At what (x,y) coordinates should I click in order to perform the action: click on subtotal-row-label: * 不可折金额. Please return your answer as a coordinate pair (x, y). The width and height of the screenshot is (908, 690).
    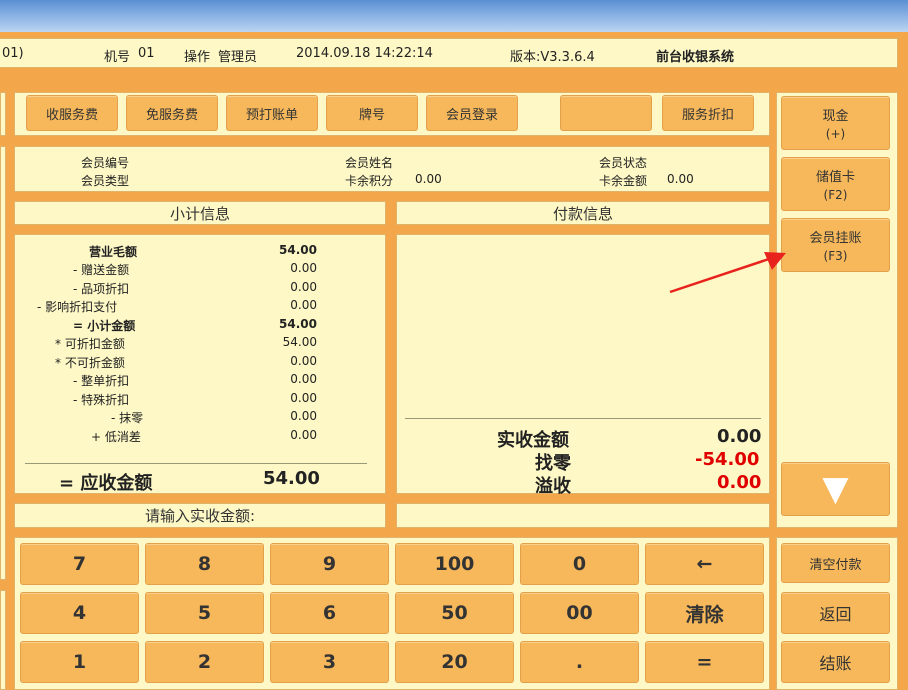
    Looking at the image, I should click on (90, 363).